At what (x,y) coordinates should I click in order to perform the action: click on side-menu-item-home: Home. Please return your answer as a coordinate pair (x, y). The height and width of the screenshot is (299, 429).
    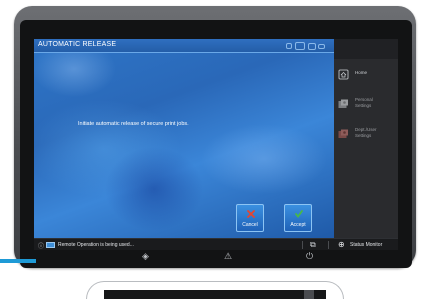
    Looking at the image, I should click on (366, 74).